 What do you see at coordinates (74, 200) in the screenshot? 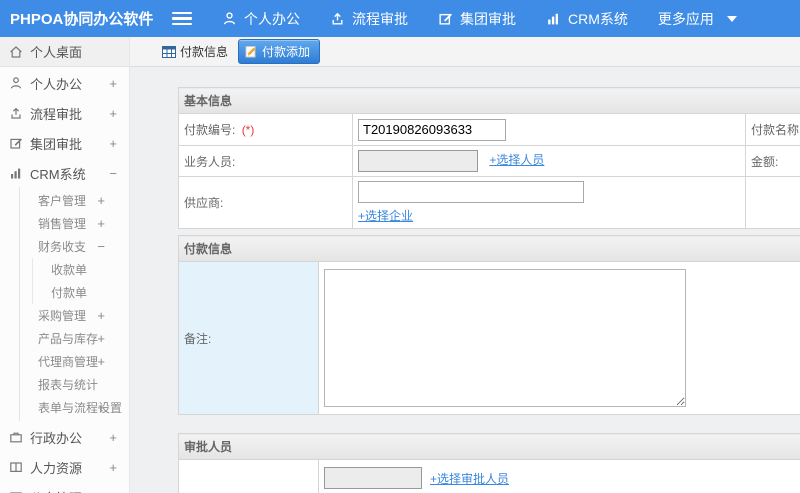
I see `sidebar-item-customer-mgmt: 客户管理 +` at bounding box center [74, 200].